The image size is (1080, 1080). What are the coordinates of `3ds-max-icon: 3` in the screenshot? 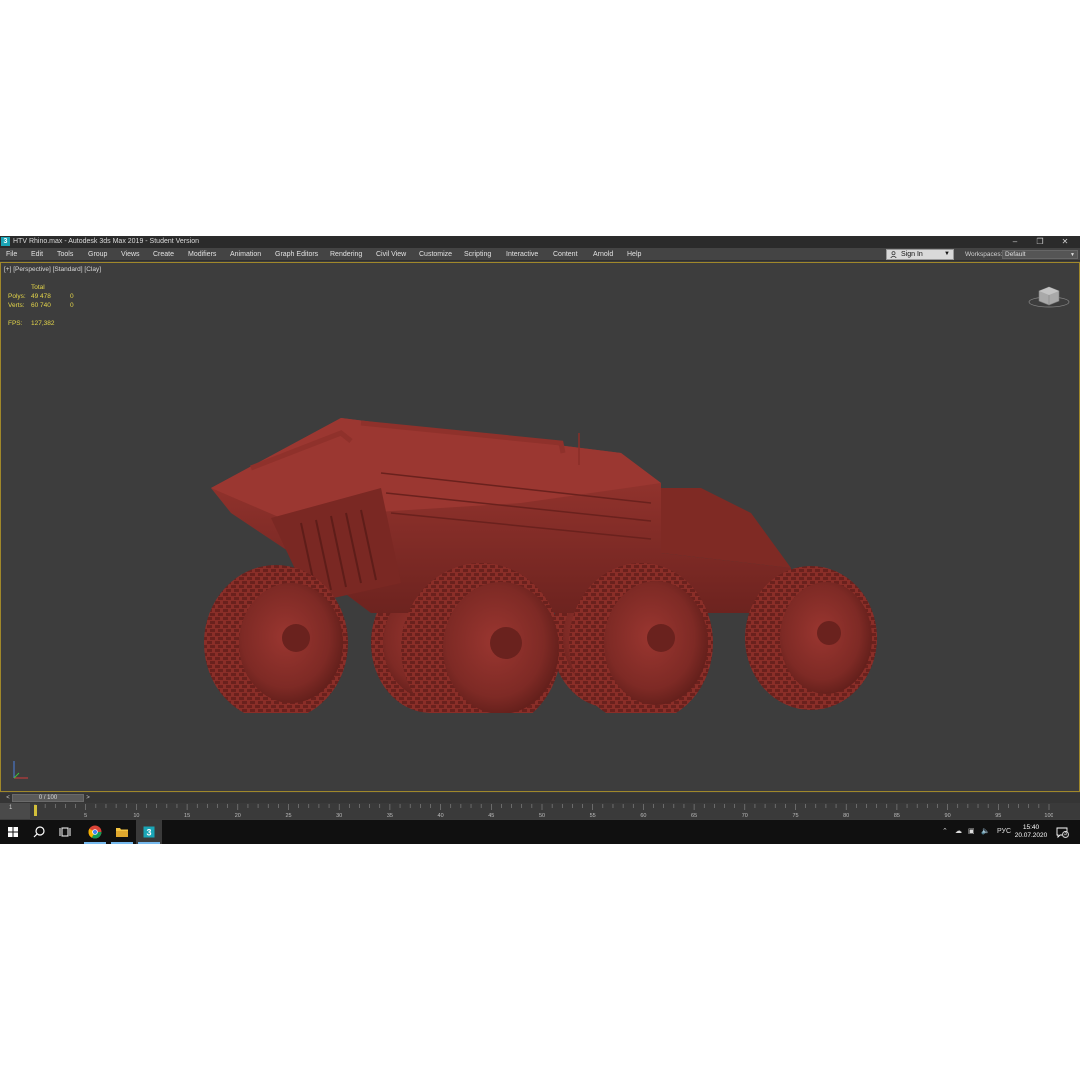 It's located at (149, 832).